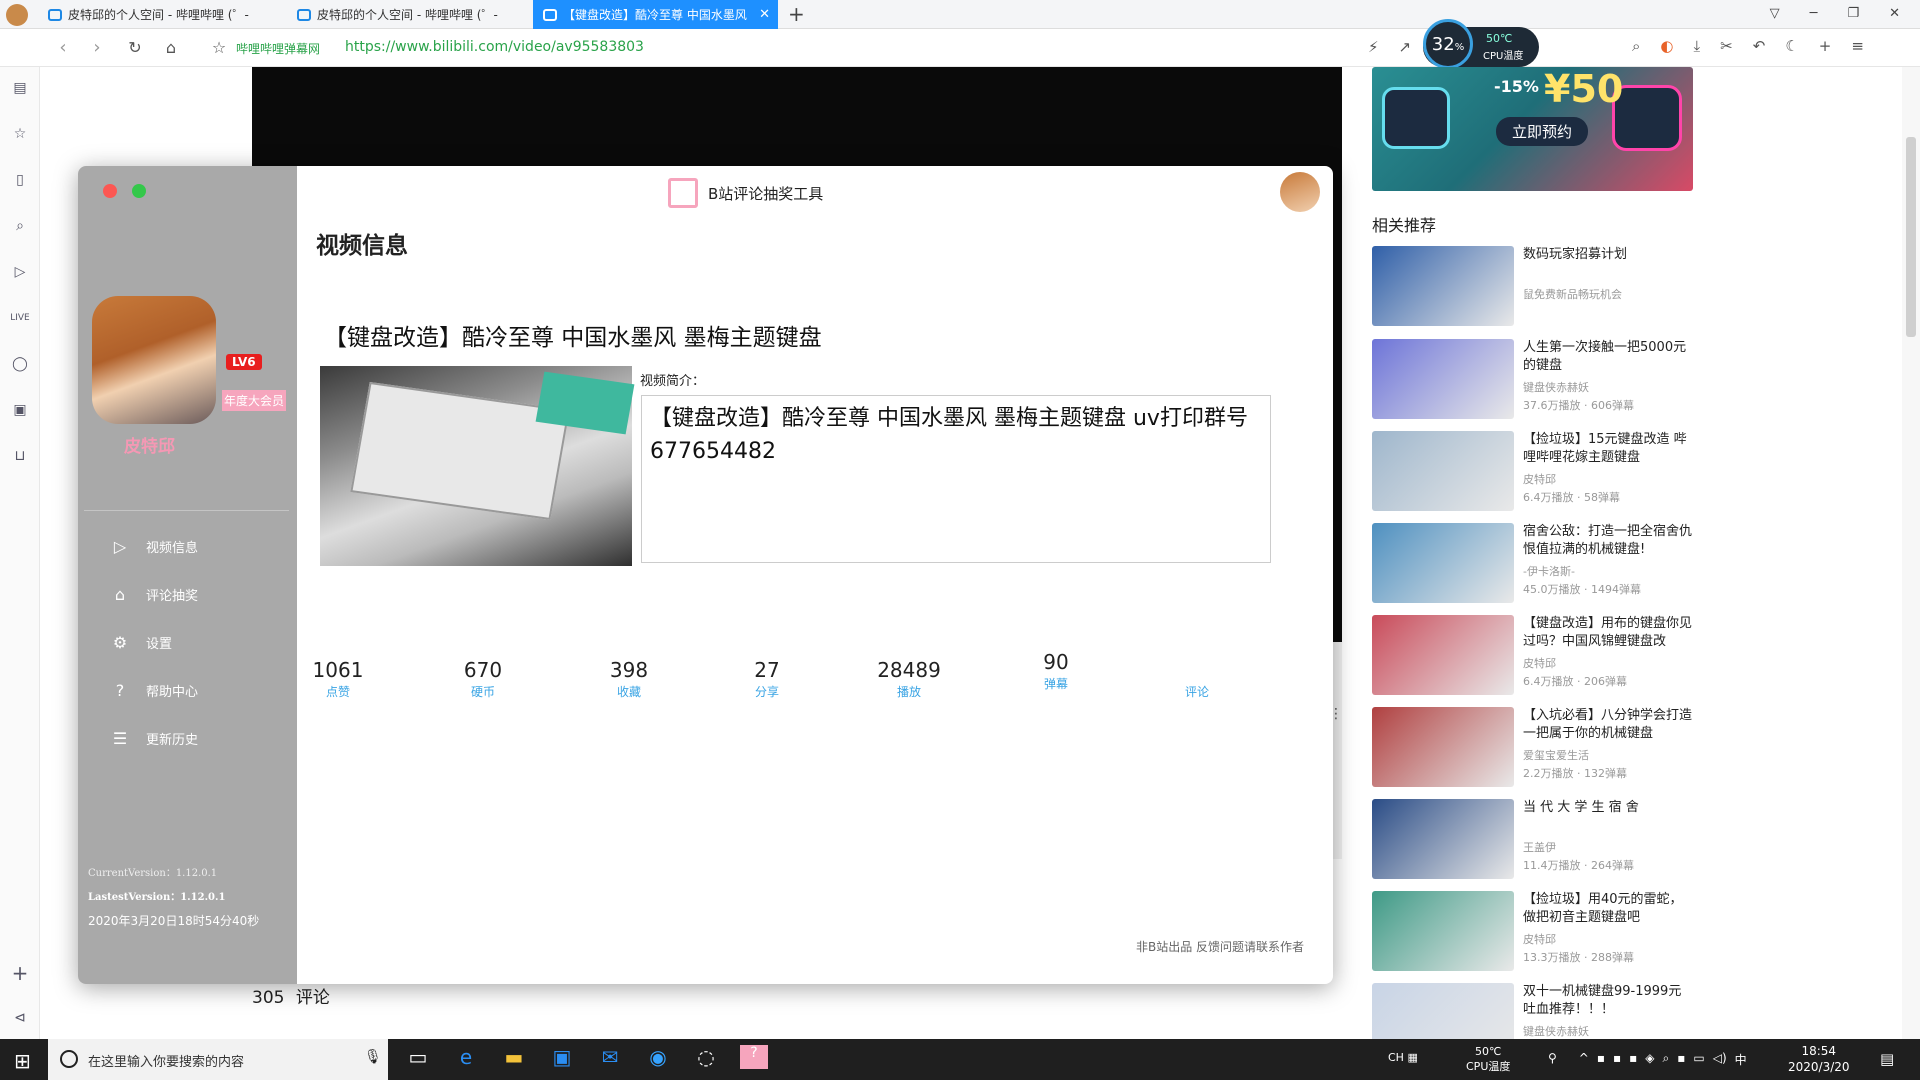  Describe the element at coordinates (409, 14) in the screenshot. I see `tab-2: 皮特邱的个人空间 - 哔哩哔哩 (゜-` at that location.